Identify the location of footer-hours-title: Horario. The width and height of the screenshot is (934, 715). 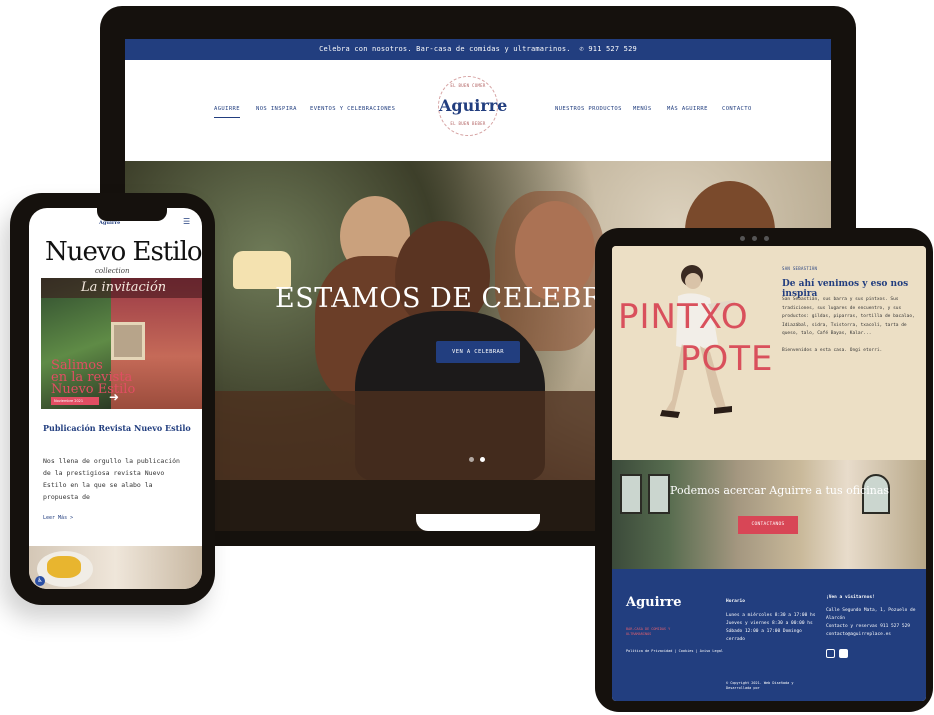
(735, 601).